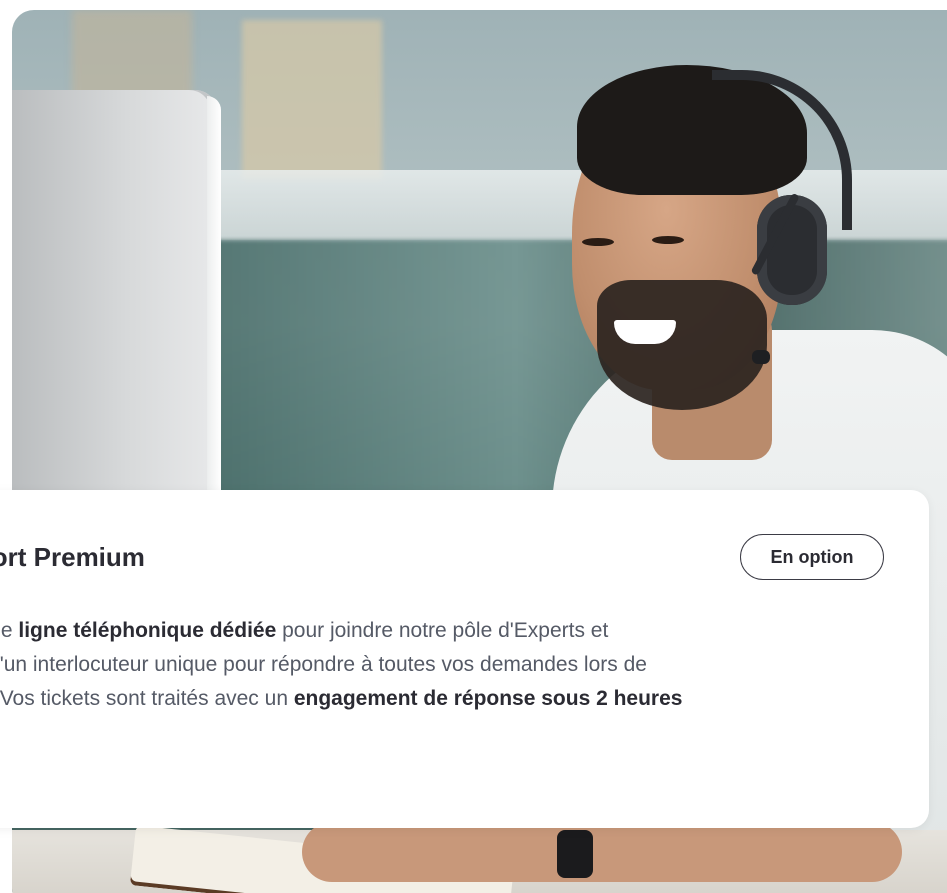 This screenshot has height=893, width=947. What do you see at coordinates (147, 630) in the screenshot?
I see `description-highlight: ligne téléphonique dédiée` at bounding box center [147, 630].